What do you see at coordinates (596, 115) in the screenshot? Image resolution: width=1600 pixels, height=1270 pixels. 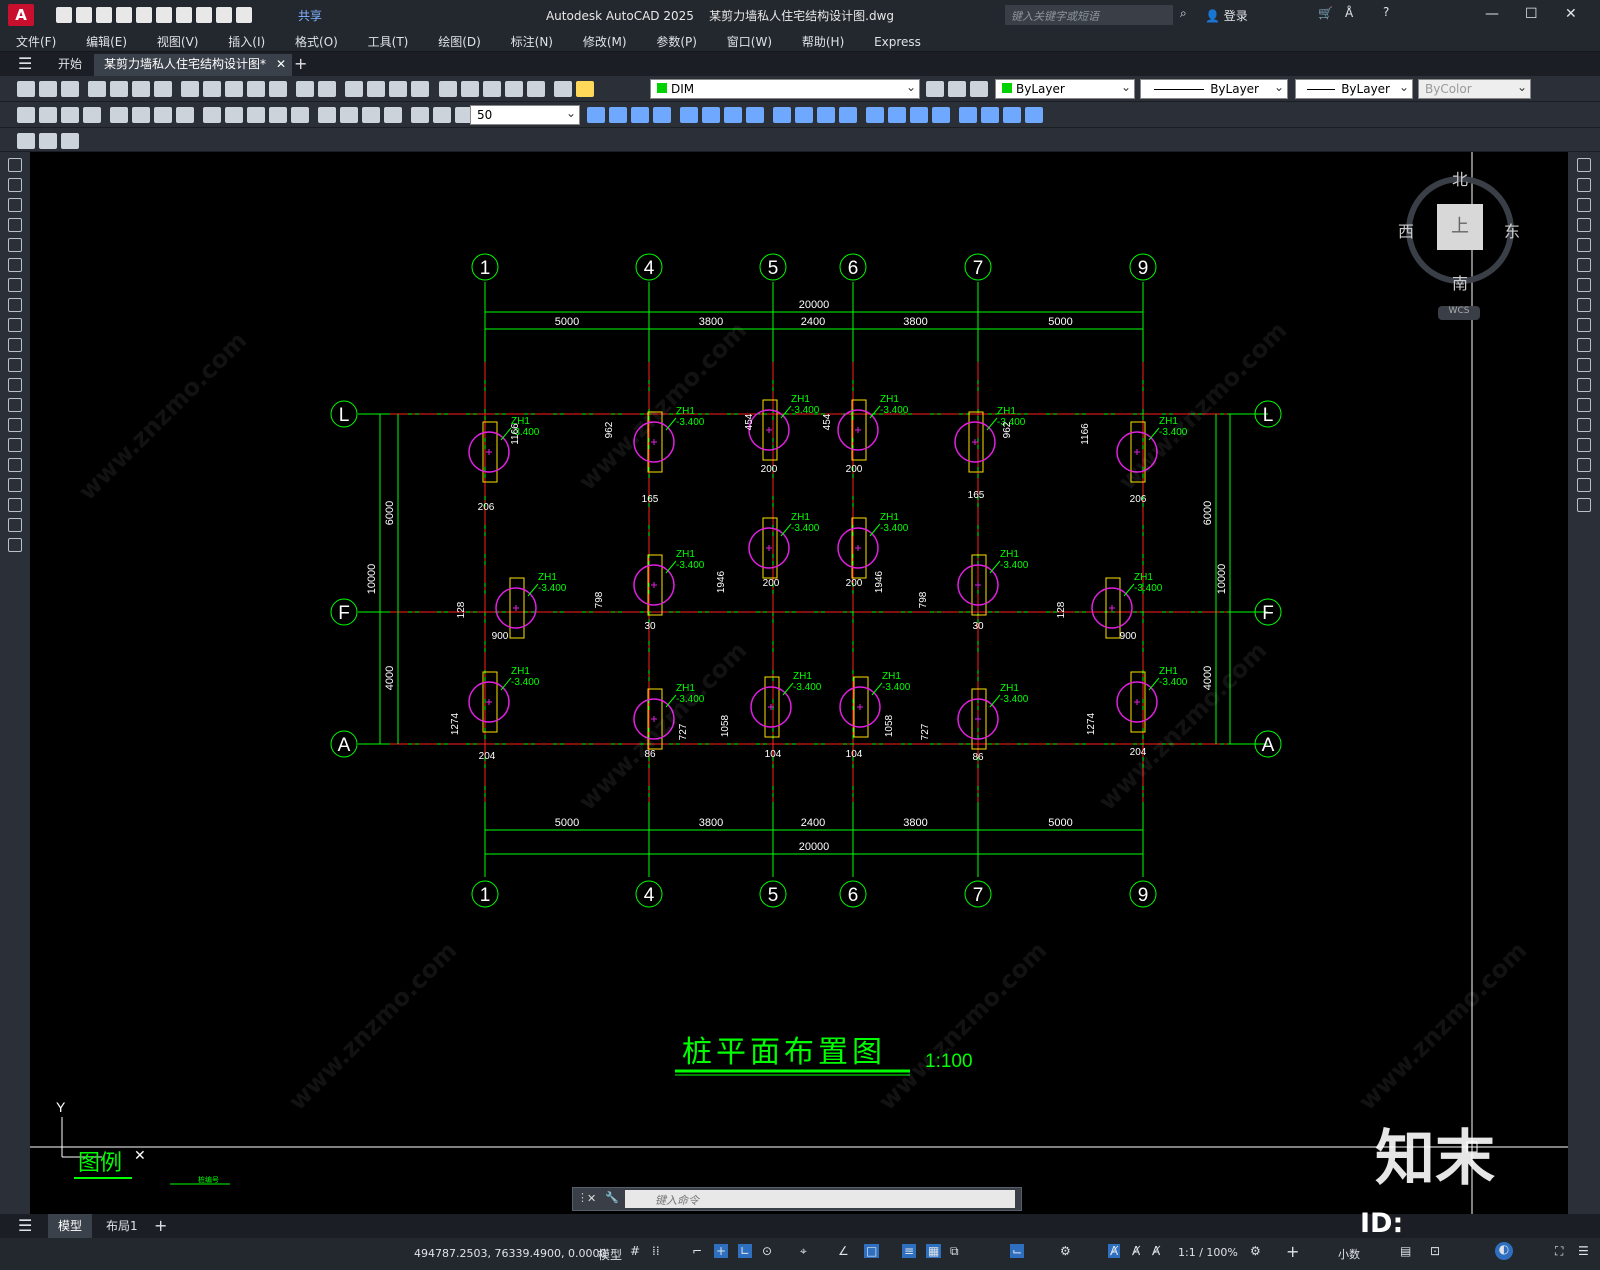 I see `ucs-icon` at bounding box center [596, 115].